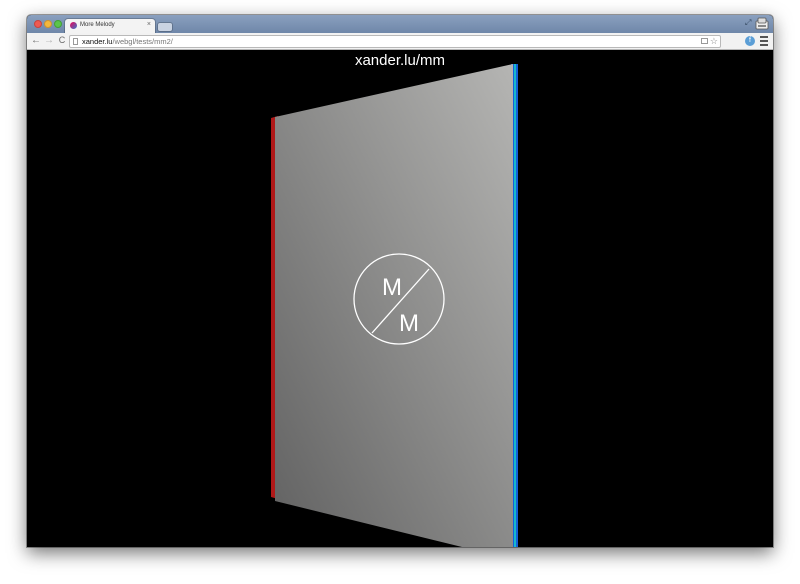 The width and height of the screenshot is (800, 584). I want to click on back-icon: ←, so click(36, 40).